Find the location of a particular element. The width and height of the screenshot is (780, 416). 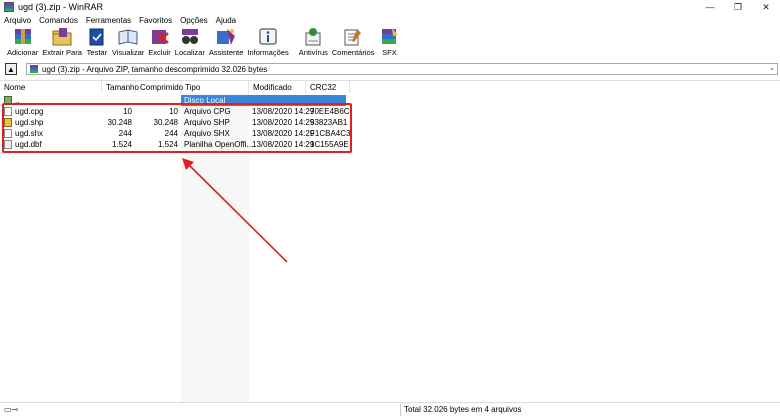

status-bar: ▭⊸ Total 32.026 bytes em 4 arquivos is located at coordinates (390, 409).